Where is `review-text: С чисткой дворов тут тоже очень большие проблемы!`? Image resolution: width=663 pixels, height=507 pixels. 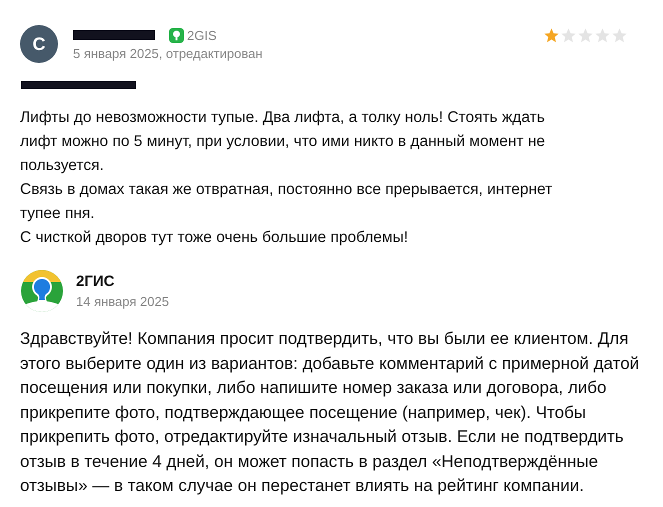 review-text: С чисткой дворов тут тоже очень большие проблемы! is located at coordinates (215, 238).